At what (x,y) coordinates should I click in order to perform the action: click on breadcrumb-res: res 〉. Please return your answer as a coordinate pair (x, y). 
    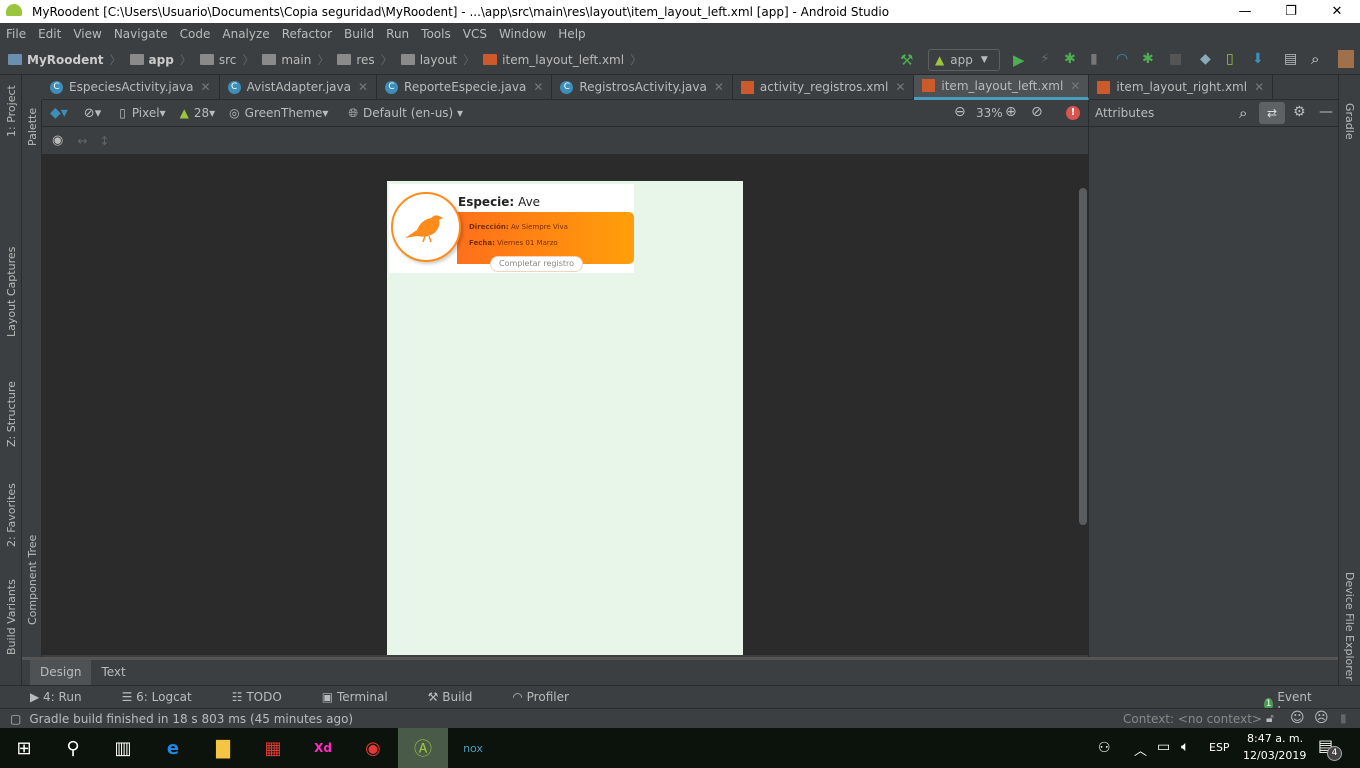
    Looking at the image, I should click on (365, 59).